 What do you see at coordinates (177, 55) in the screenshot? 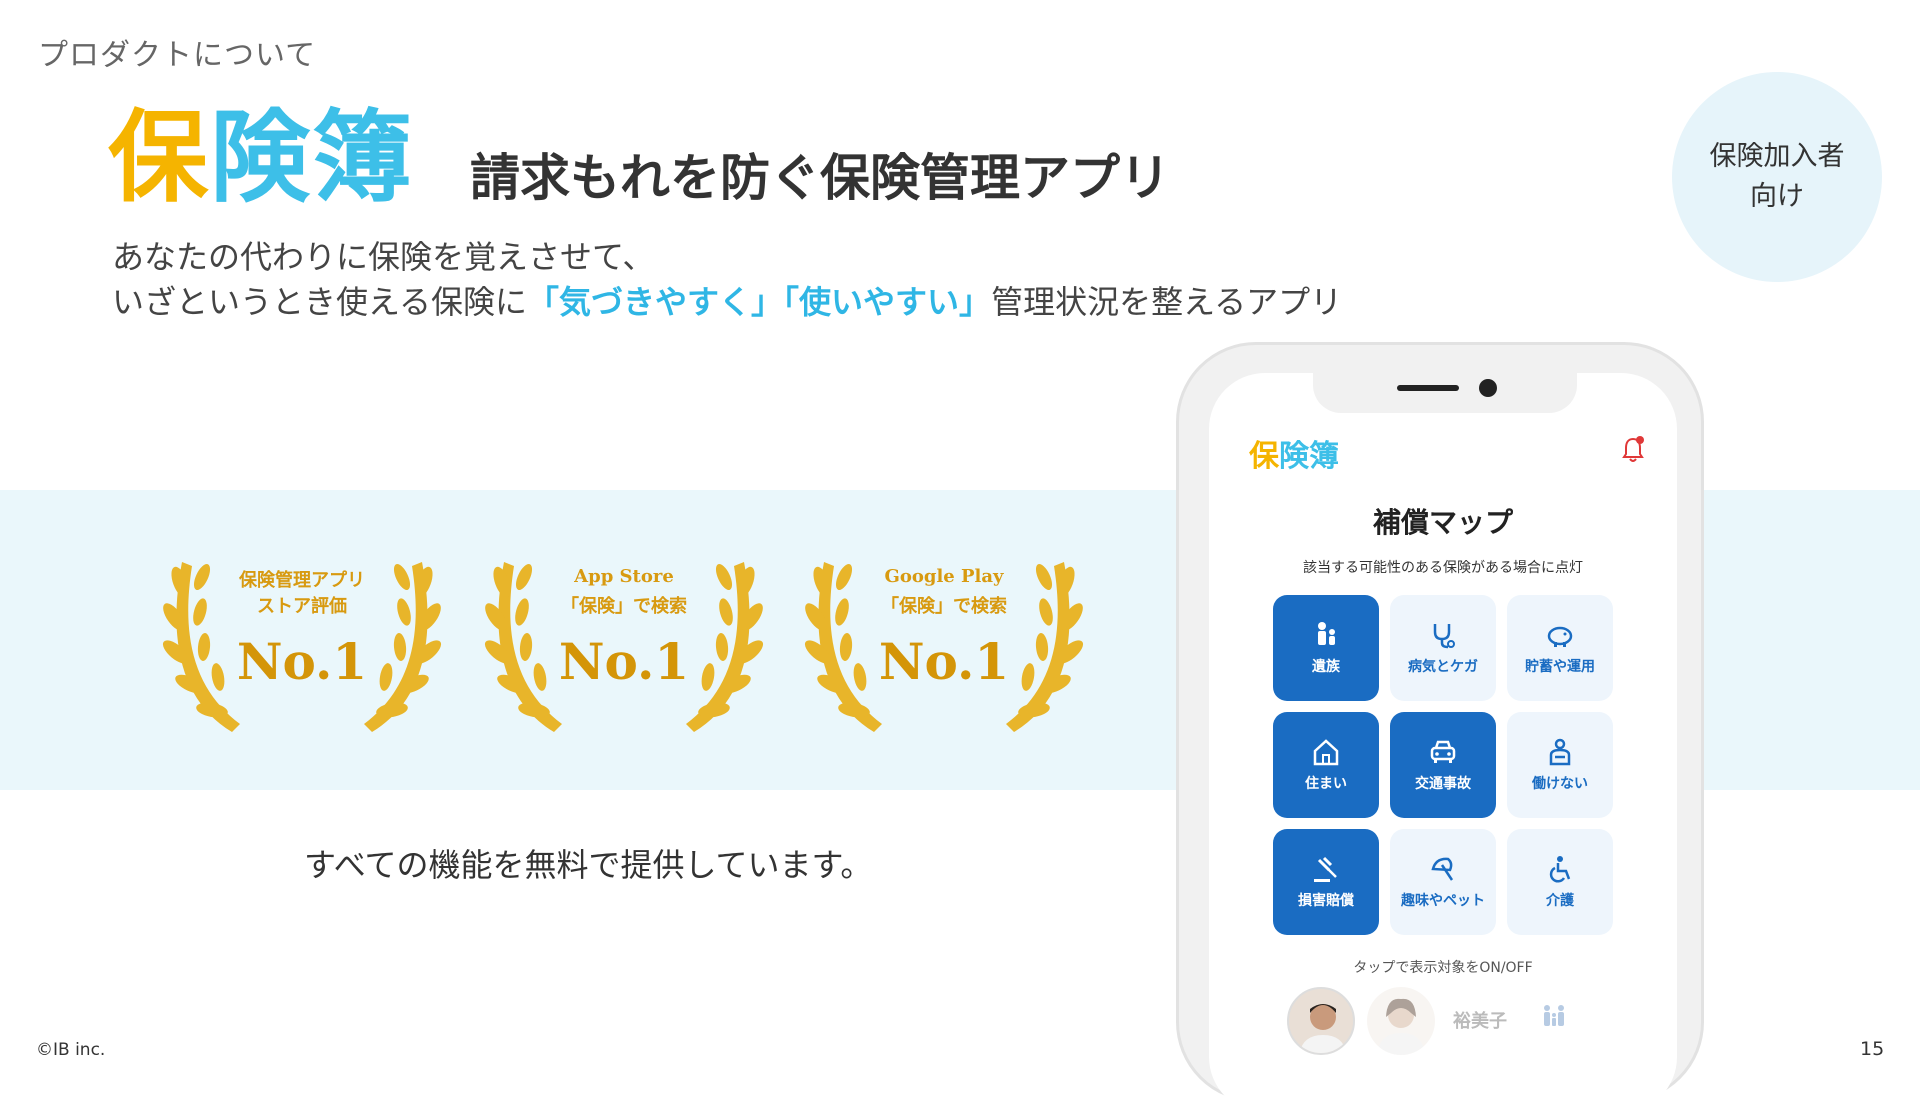
I see `section-label: プロダクトについて` at bounding box center [177, 55].